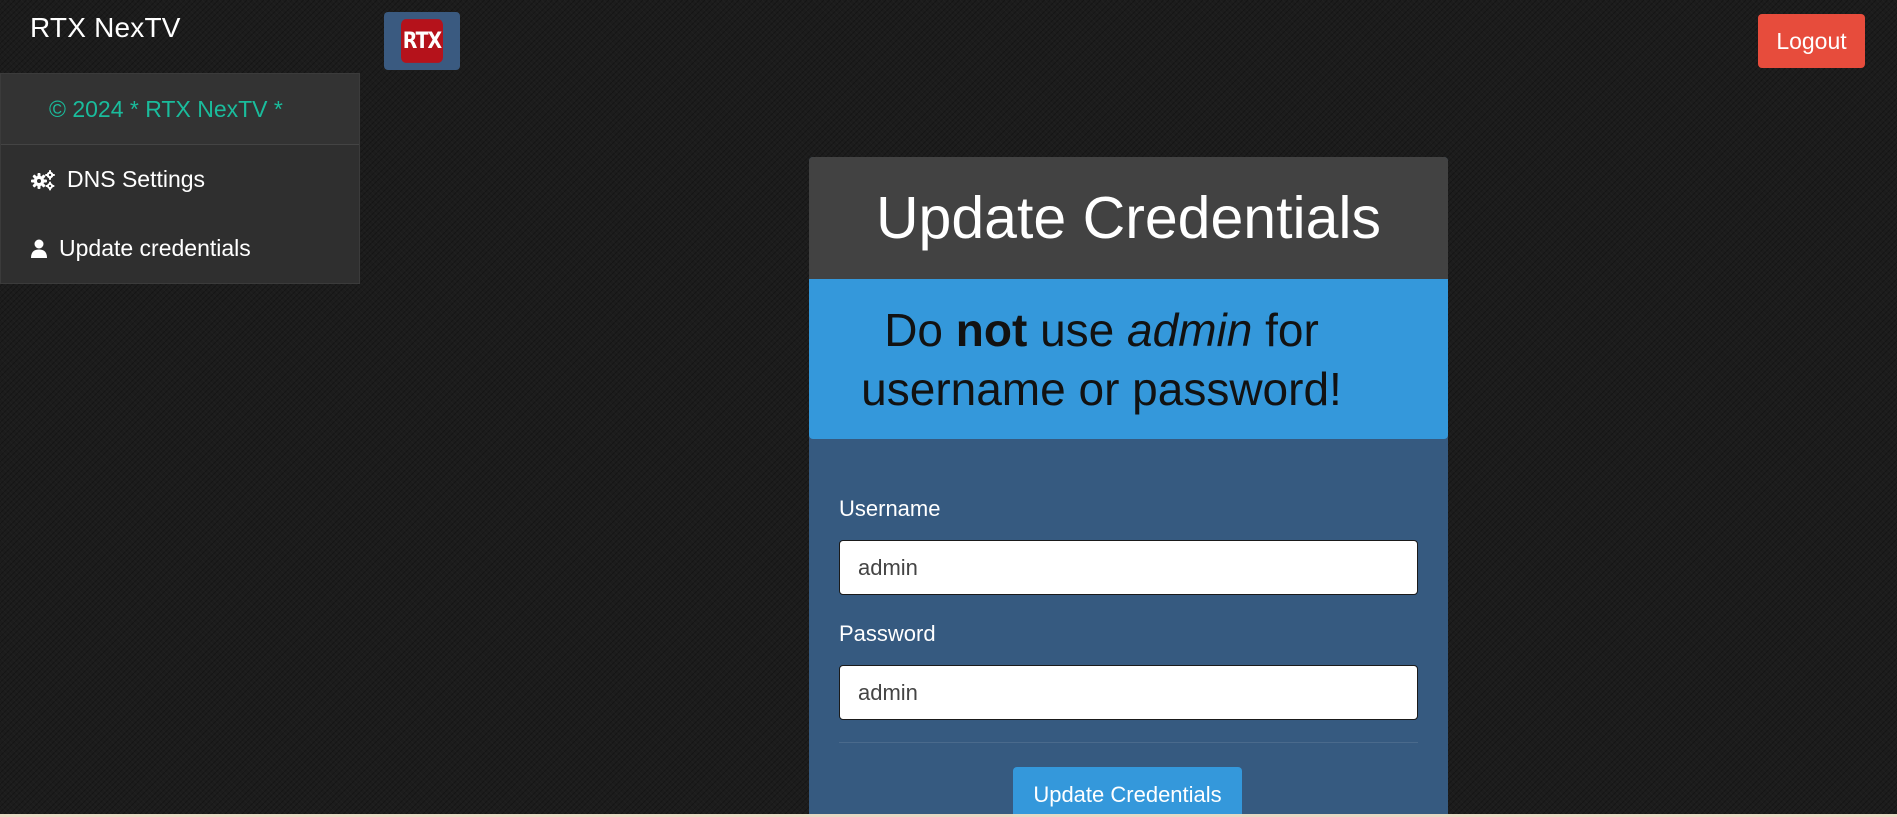  I want to click on sidebar-item-update-credentials: Update credentials, so click(180, 248).